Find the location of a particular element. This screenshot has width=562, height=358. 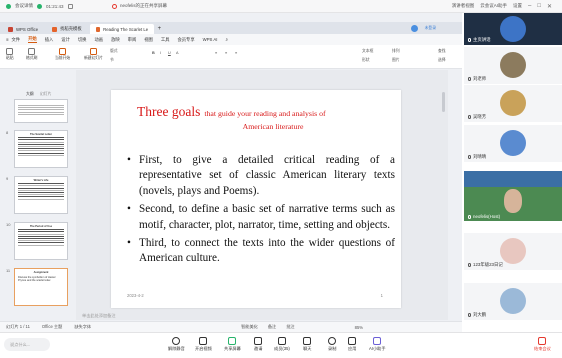

participant-tile: 主页讲话 is located at coordinates (513, 29).